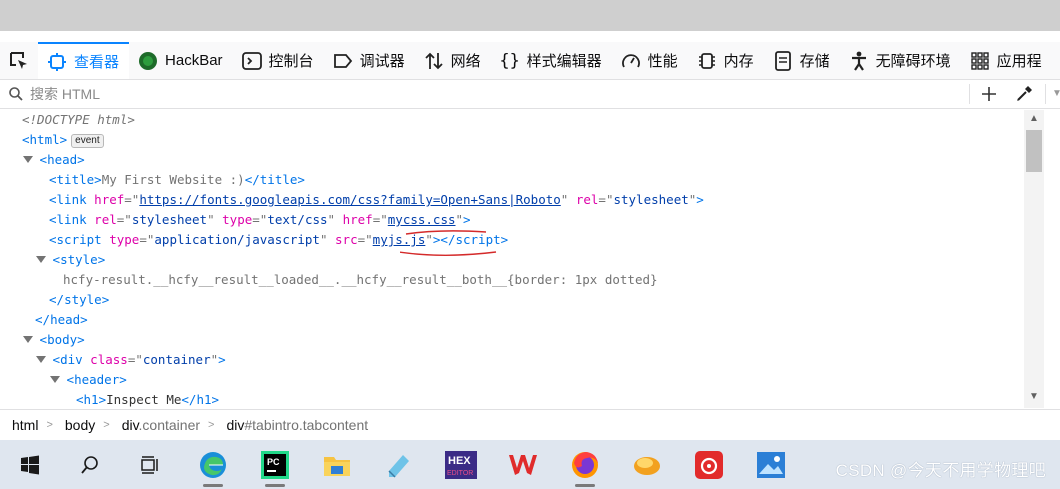 Image resolution: width=1060 pixels, height=489 pixels. Describe the element at coordinates (631, 61) in the screenshot. I see `performance-icon` at that location.